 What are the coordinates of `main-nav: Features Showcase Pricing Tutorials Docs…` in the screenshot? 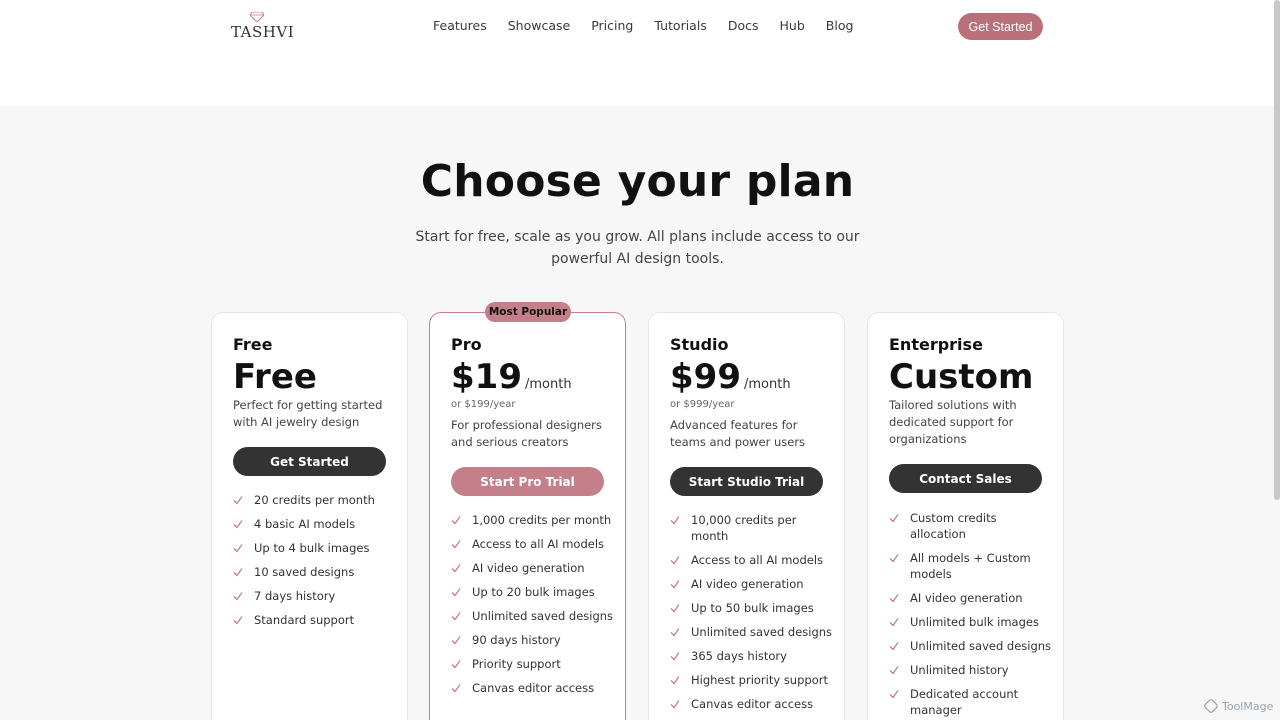 It's located at (643, 25).